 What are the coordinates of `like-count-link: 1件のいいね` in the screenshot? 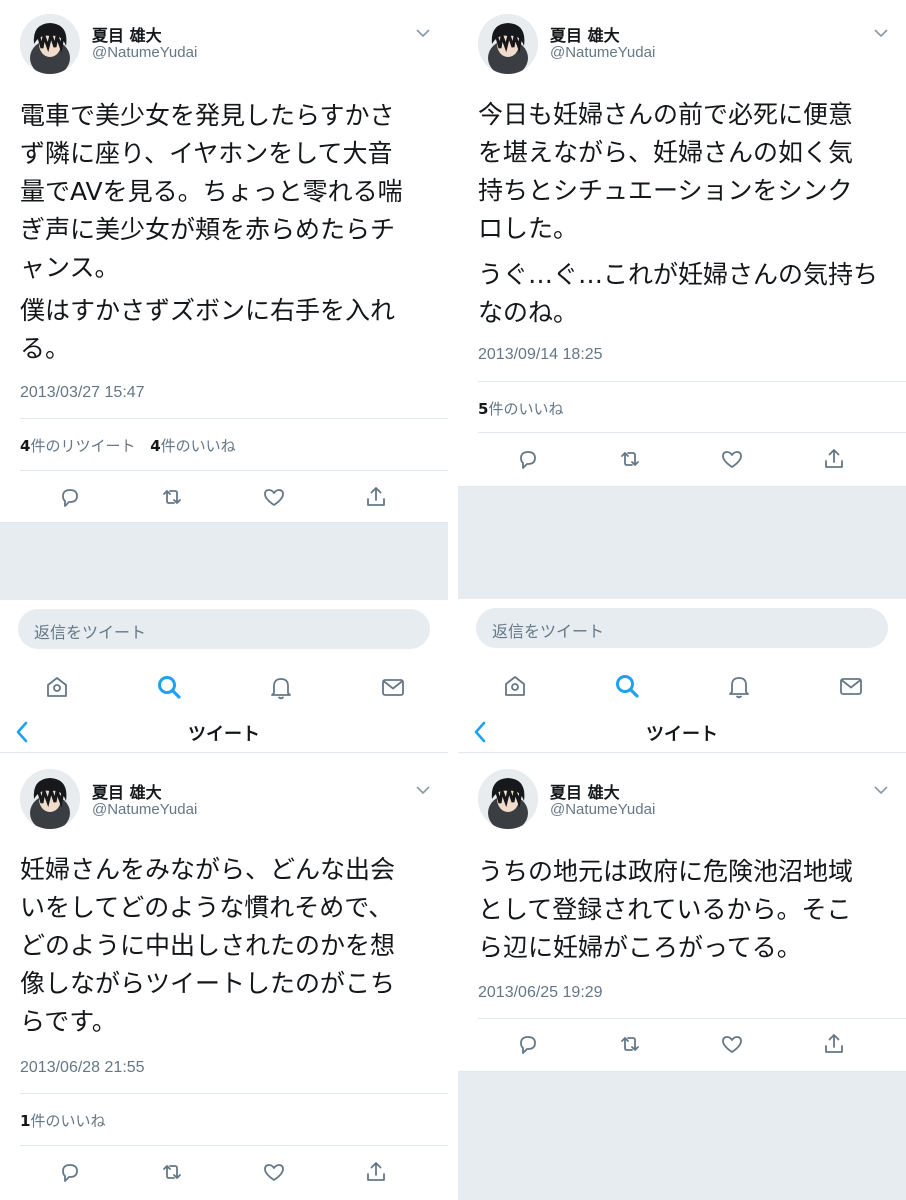 It's located at (62, 1121).